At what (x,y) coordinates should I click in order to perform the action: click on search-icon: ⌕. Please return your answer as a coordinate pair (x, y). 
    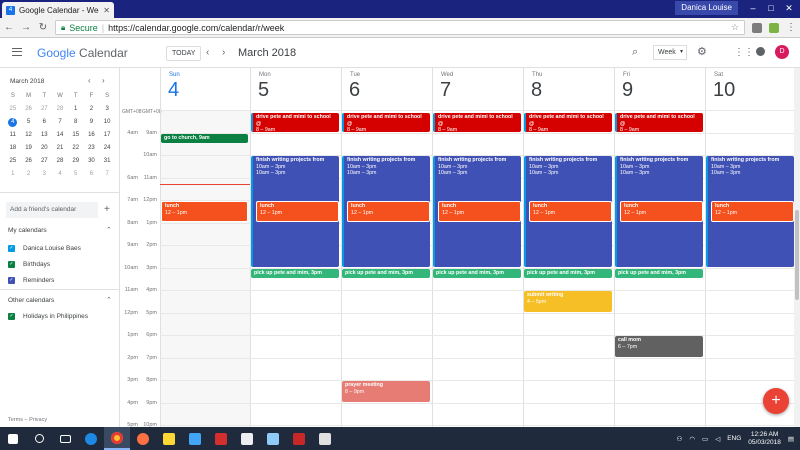
    Looking at the image, I should click on (635, 52).